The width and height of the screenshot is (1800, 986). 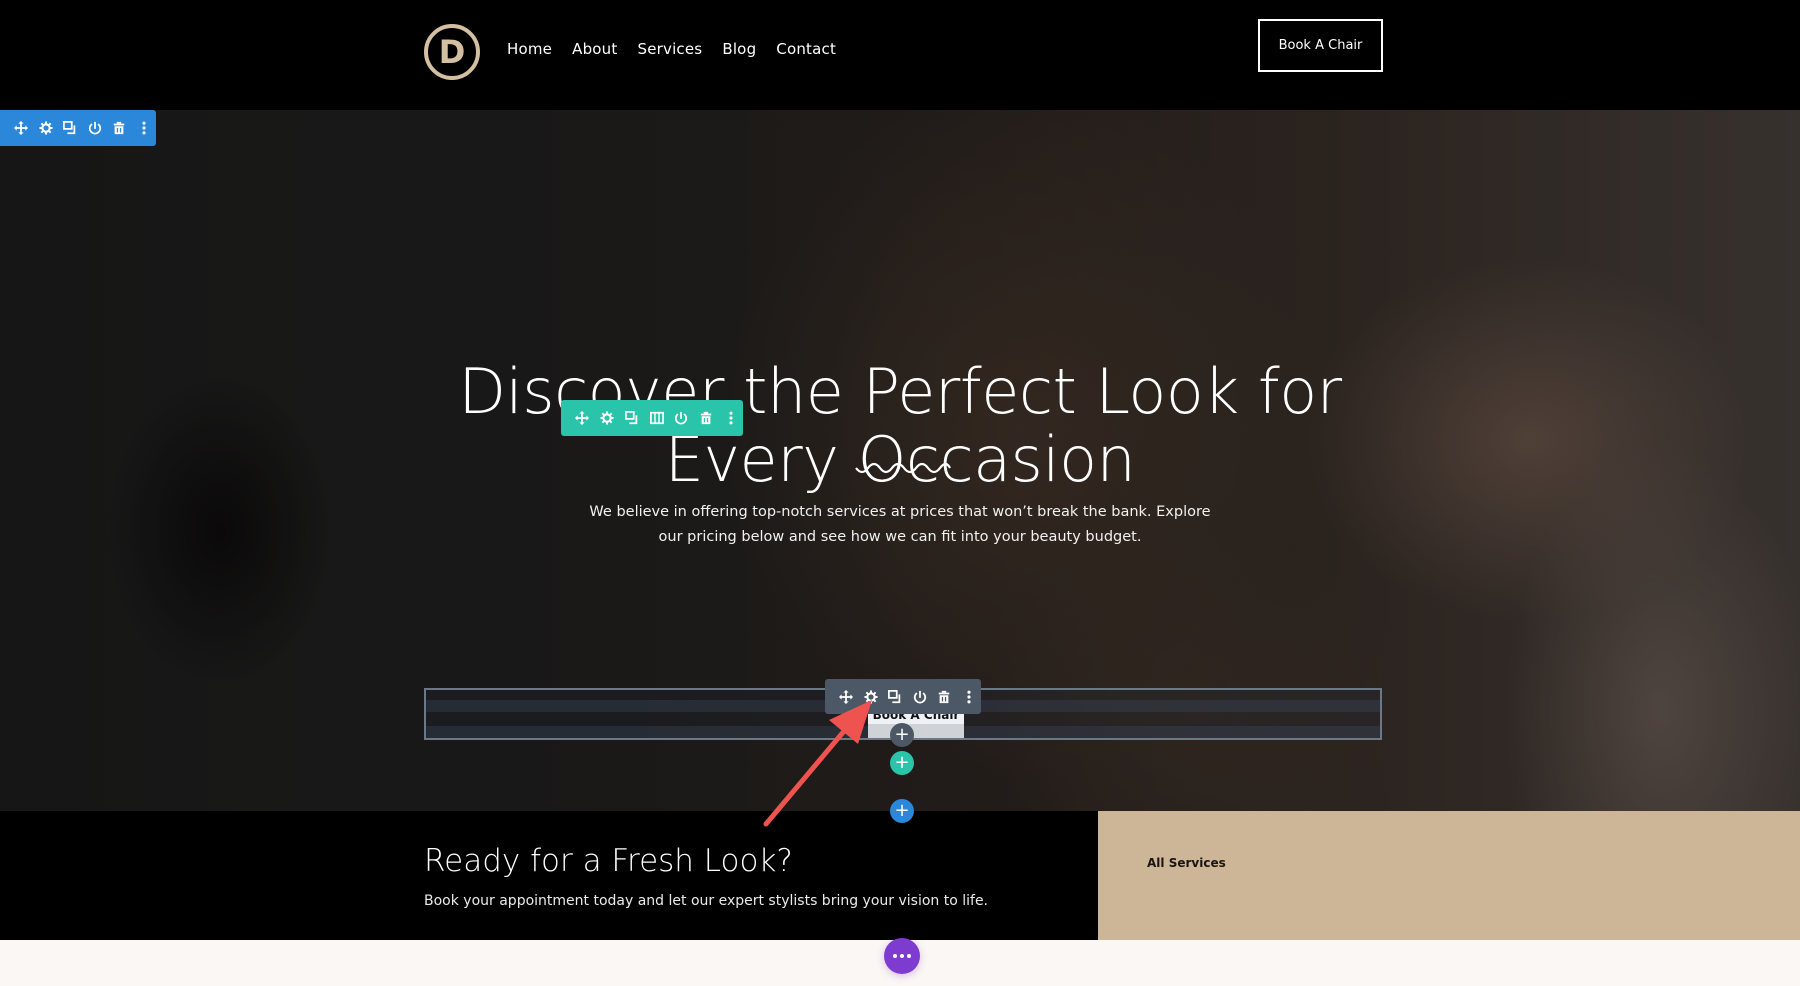 I want to click on page-settings-button, so click(x=902, y=956).